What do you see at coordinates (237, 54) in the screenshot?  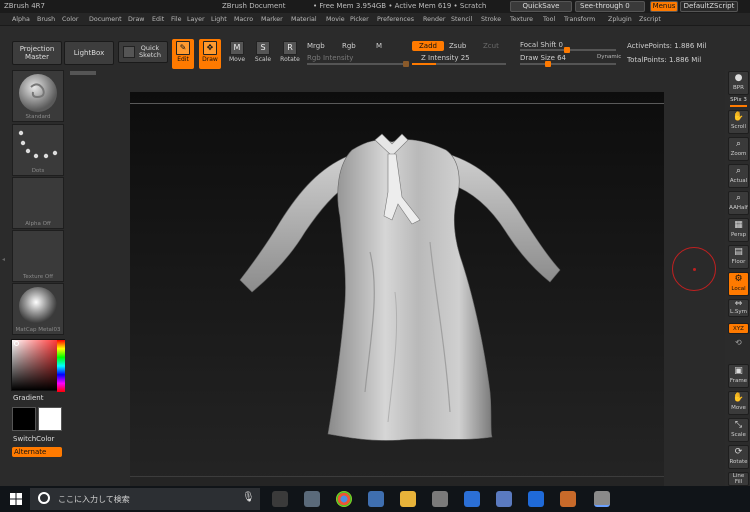 I see `move-button: M Move` at bounding box center [237, 54].